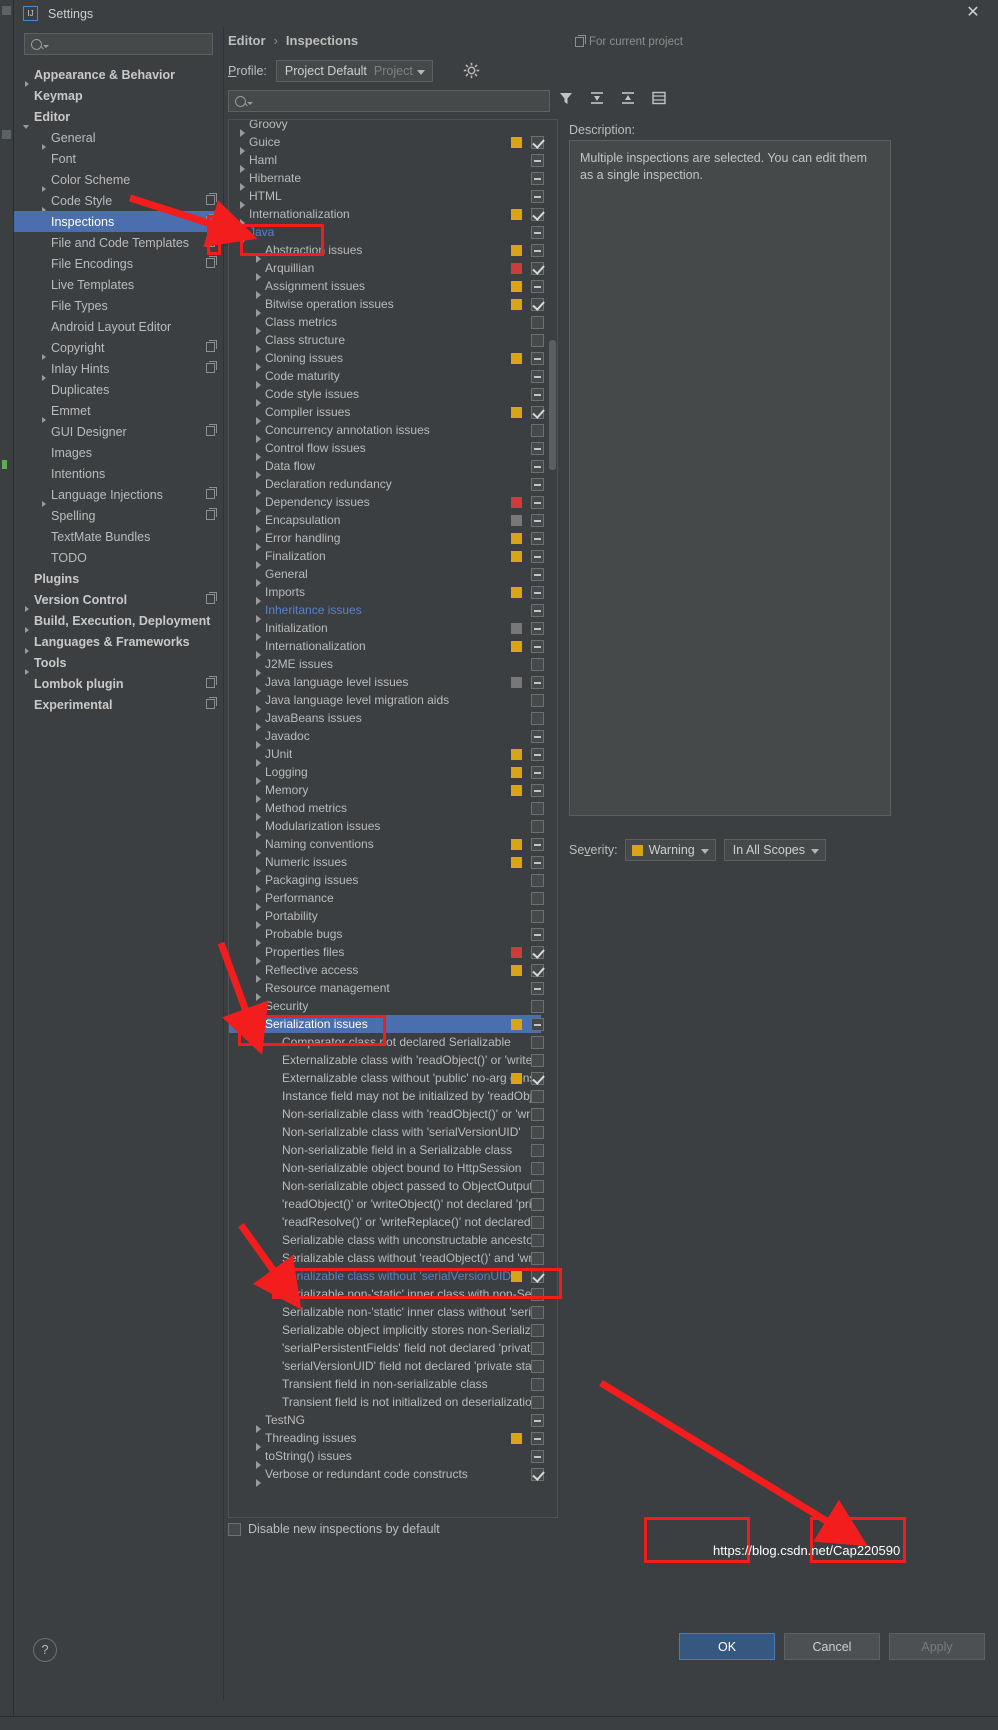 This screenshot has width=998, height=1730. What do you see at coordinates (670, 850) in the screenshot?
I see `severity-select: Warning` at bounding box center [670, 850].